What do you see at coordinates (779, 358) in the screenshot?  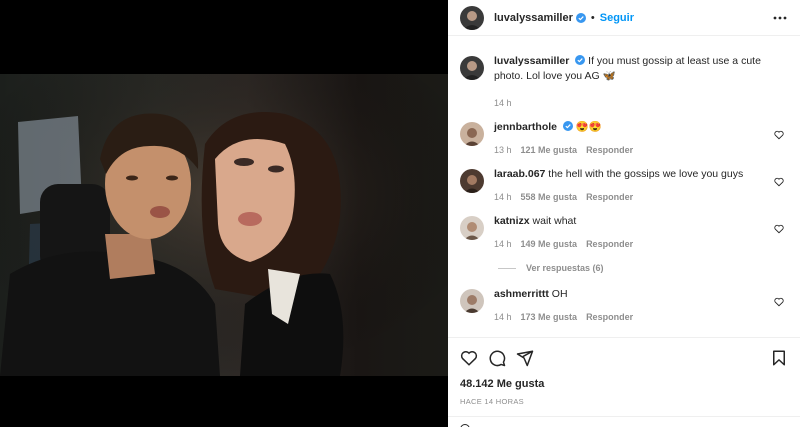 I see `bookmark-icon` at bounding box center [779, 358].